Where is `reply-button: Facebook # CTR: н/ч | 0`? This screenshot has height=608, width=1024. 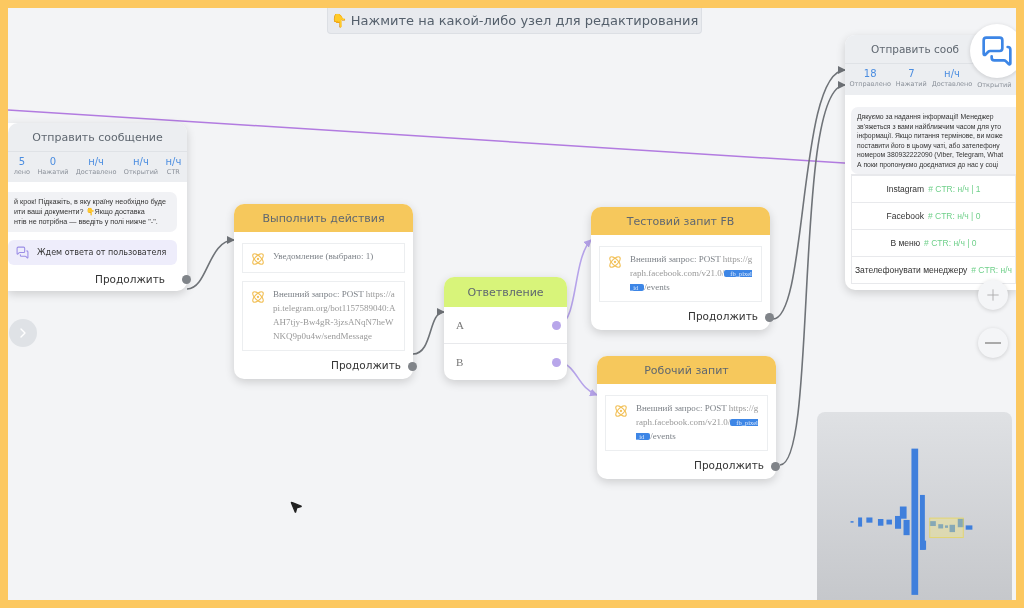 reply-button: Facebook # CTR: н/ч | 0 is located at coordinates (933, 216).